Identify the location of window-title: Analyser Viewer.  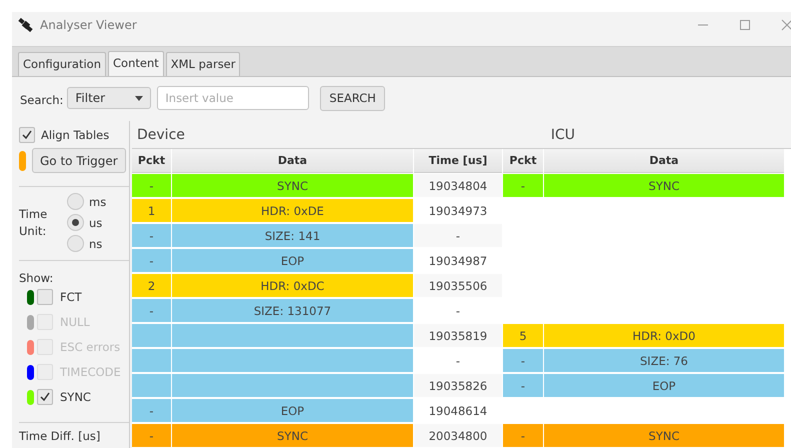
(88, 25).